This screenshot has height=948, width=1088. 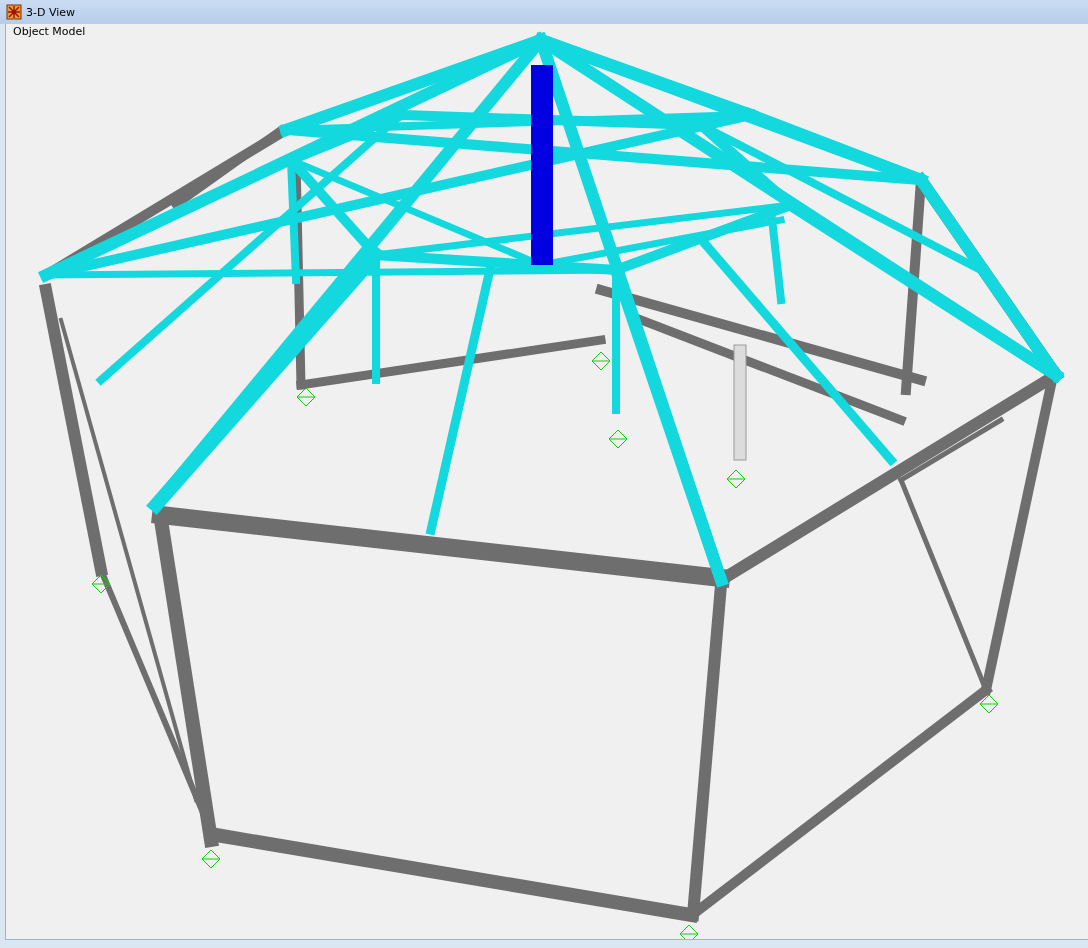 What do you see at coordinates (14, 12) in the screenshot?
I see `app-icon` at bounding box center [14, 12].